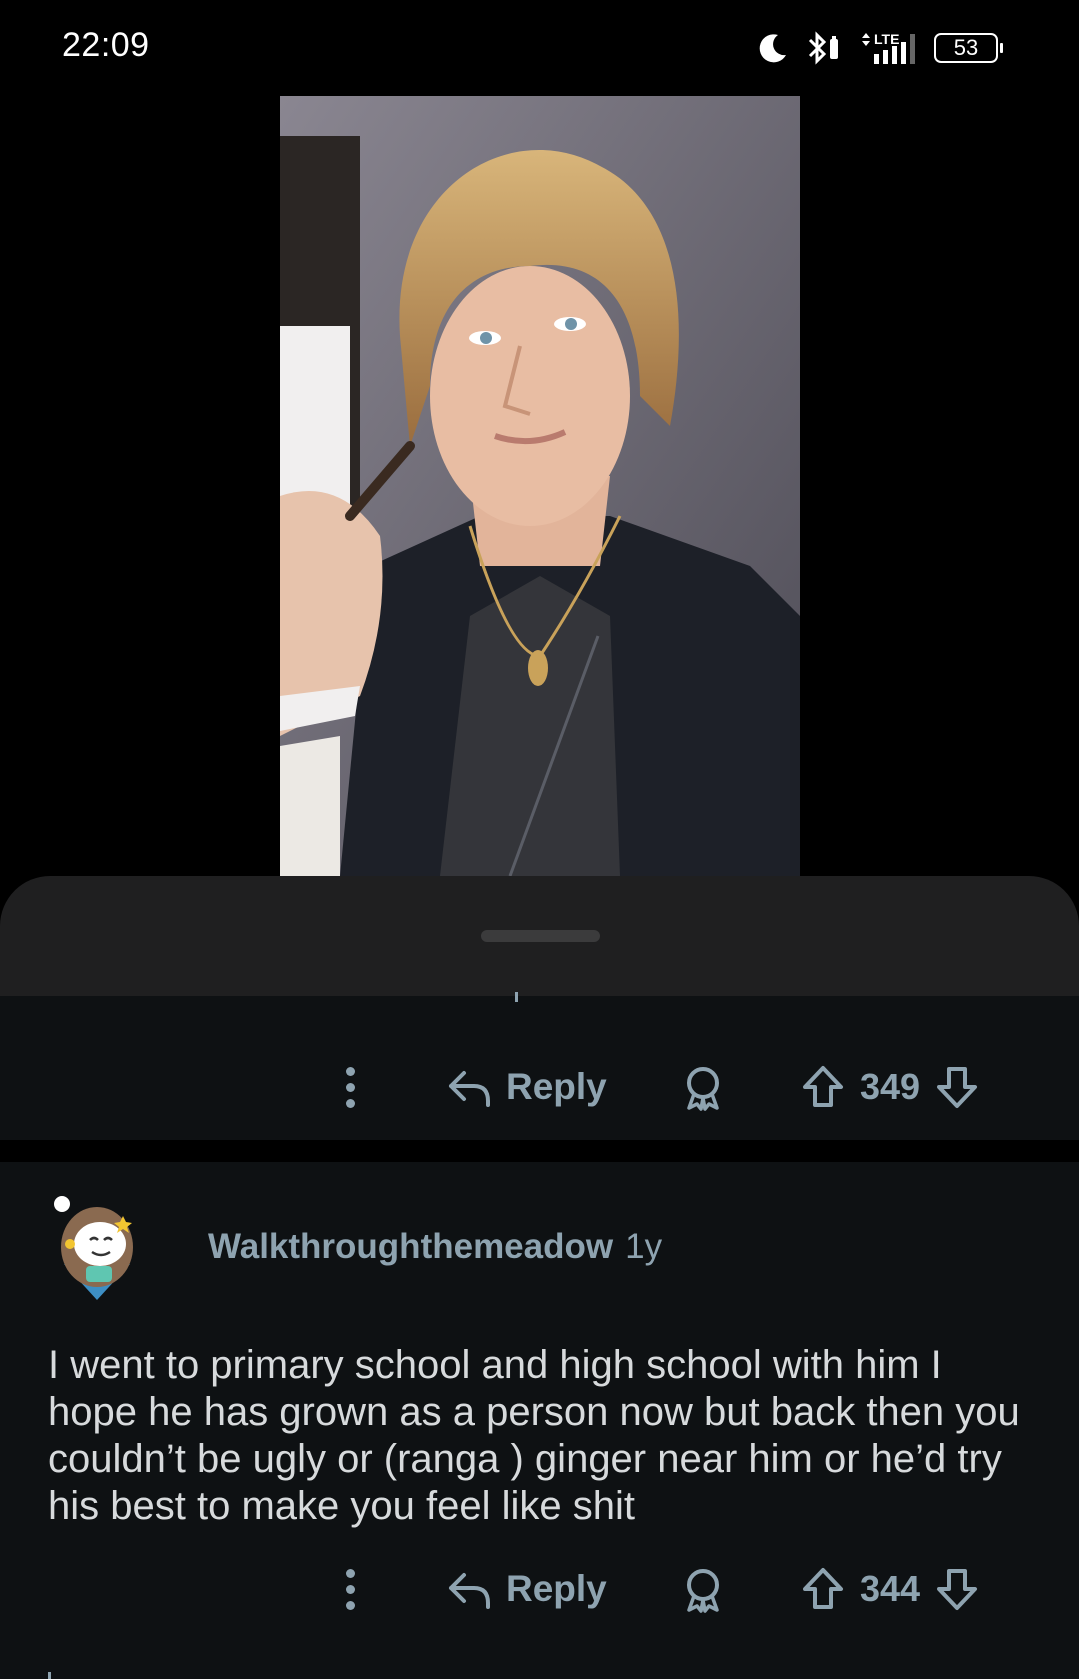 The width and height of the screenshot is (1079, 1679). I want to click on status-icons: LTE 53, so click(879, 48).